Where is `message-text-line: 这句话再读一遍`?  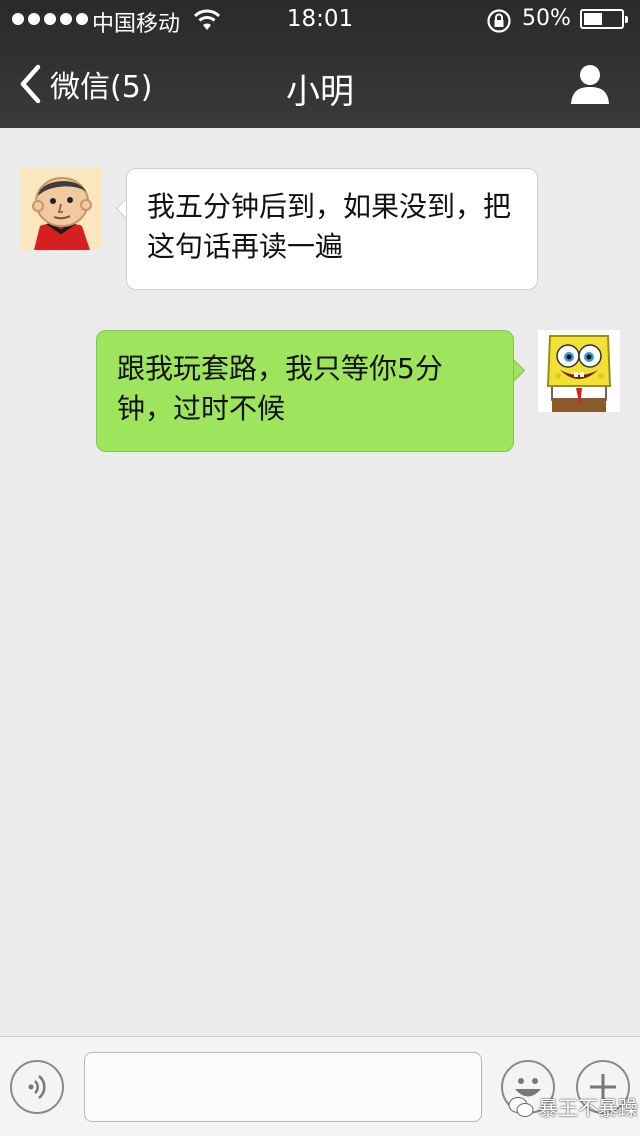
message-text-line: 这句话再读一遍 is located at coordinates (245, 246).